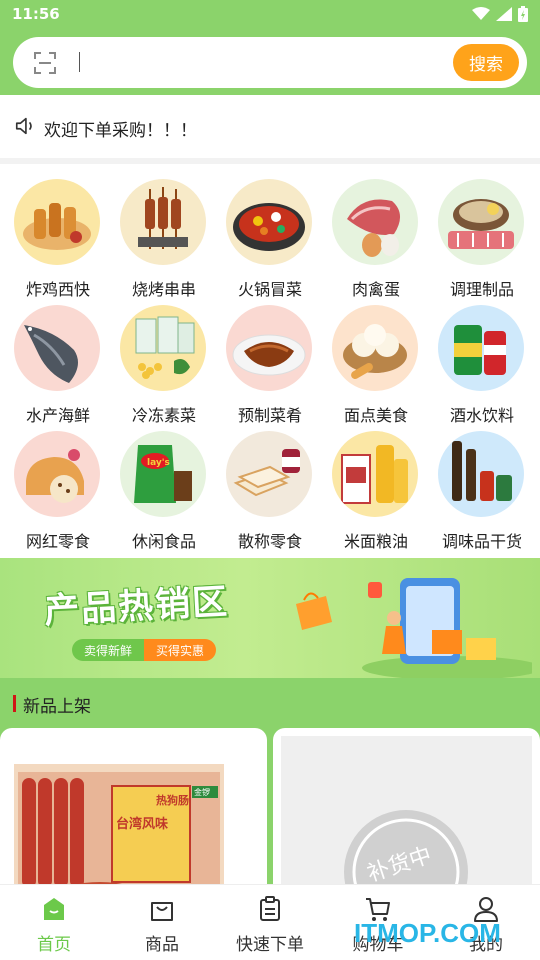 The image size is (540, 960). I want to click on fish-icon, so click(57, 348).